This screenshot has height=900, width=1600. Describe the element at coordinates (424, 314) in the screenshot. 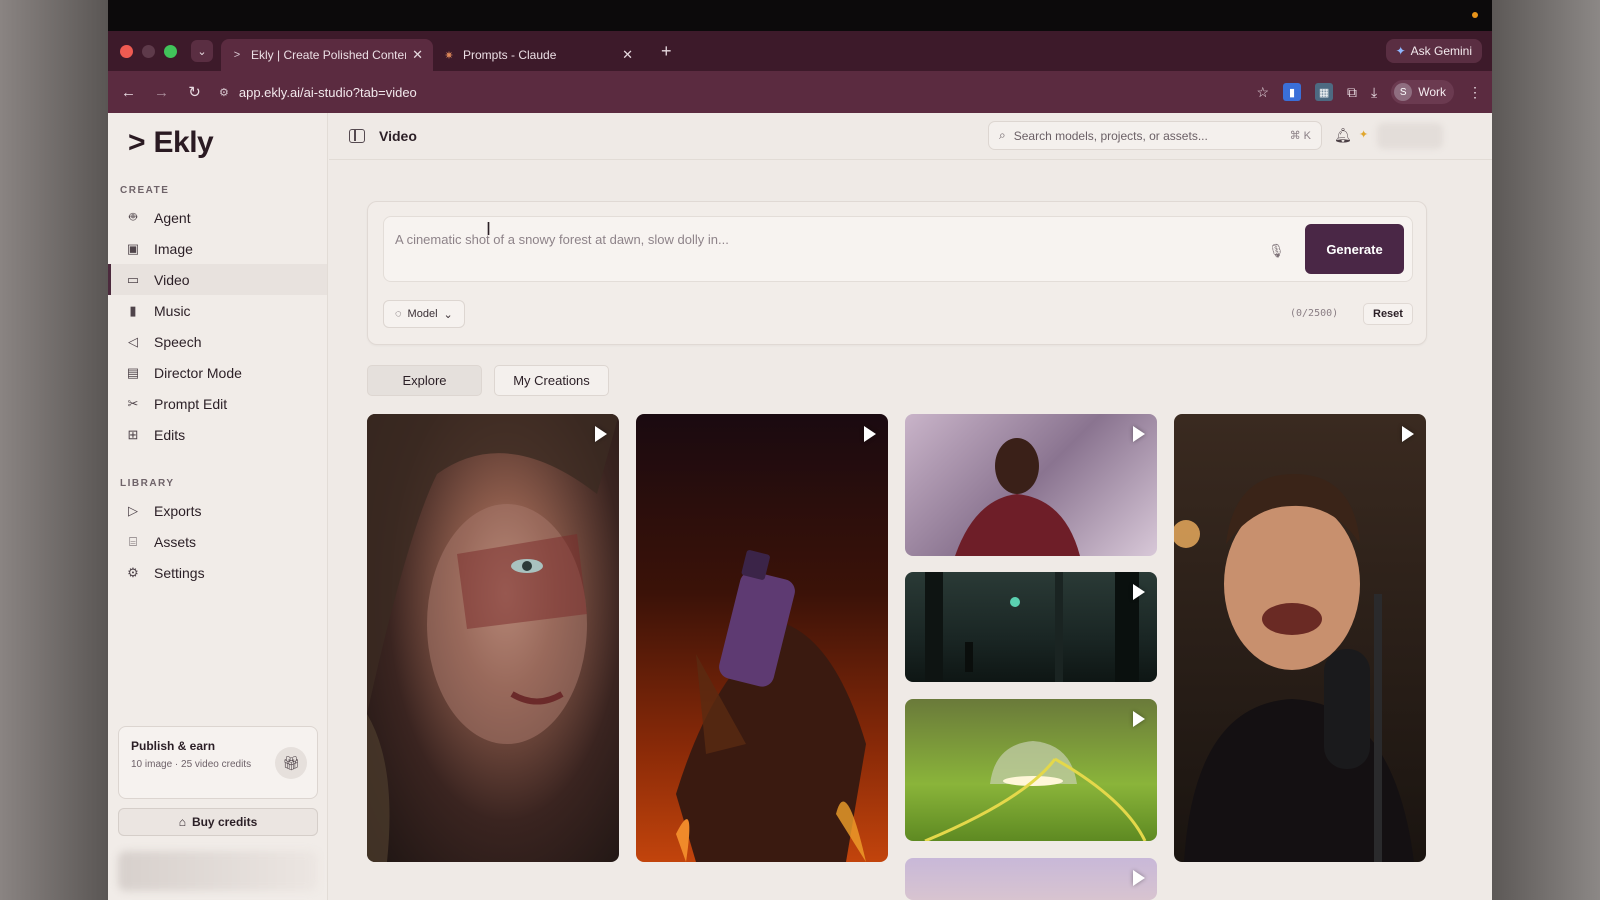

I see `model-select: ◌ Model ⌄` at that location.